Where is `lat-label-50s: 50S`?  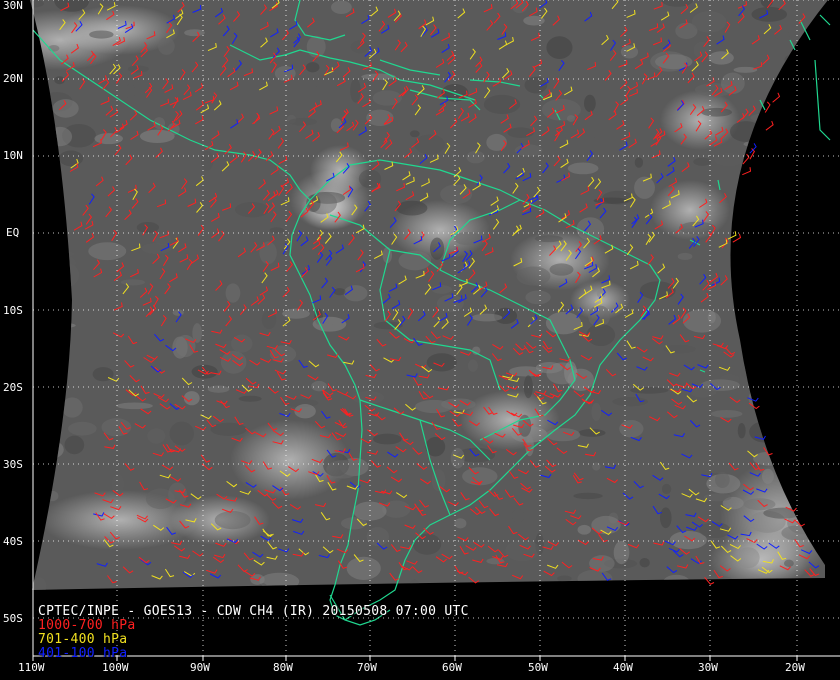
lat-label-50s: 50S is located at coordinates (13, 618).